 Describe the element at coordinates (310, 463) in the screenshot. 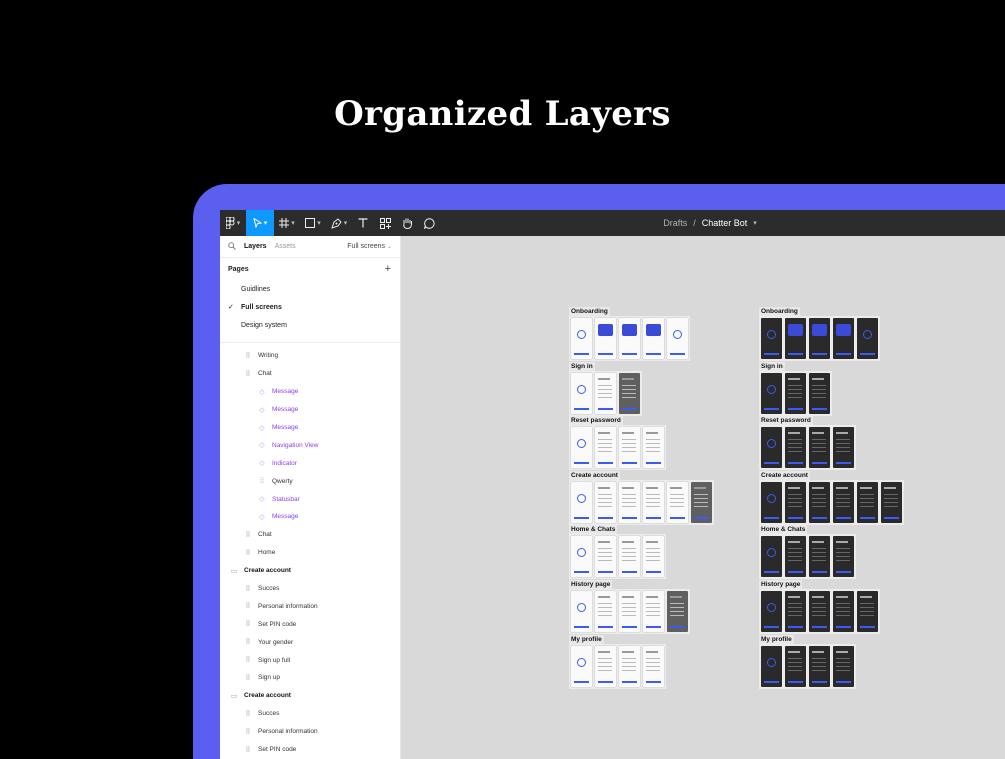

I see `layer-item: ◇ Indicator` at that location.